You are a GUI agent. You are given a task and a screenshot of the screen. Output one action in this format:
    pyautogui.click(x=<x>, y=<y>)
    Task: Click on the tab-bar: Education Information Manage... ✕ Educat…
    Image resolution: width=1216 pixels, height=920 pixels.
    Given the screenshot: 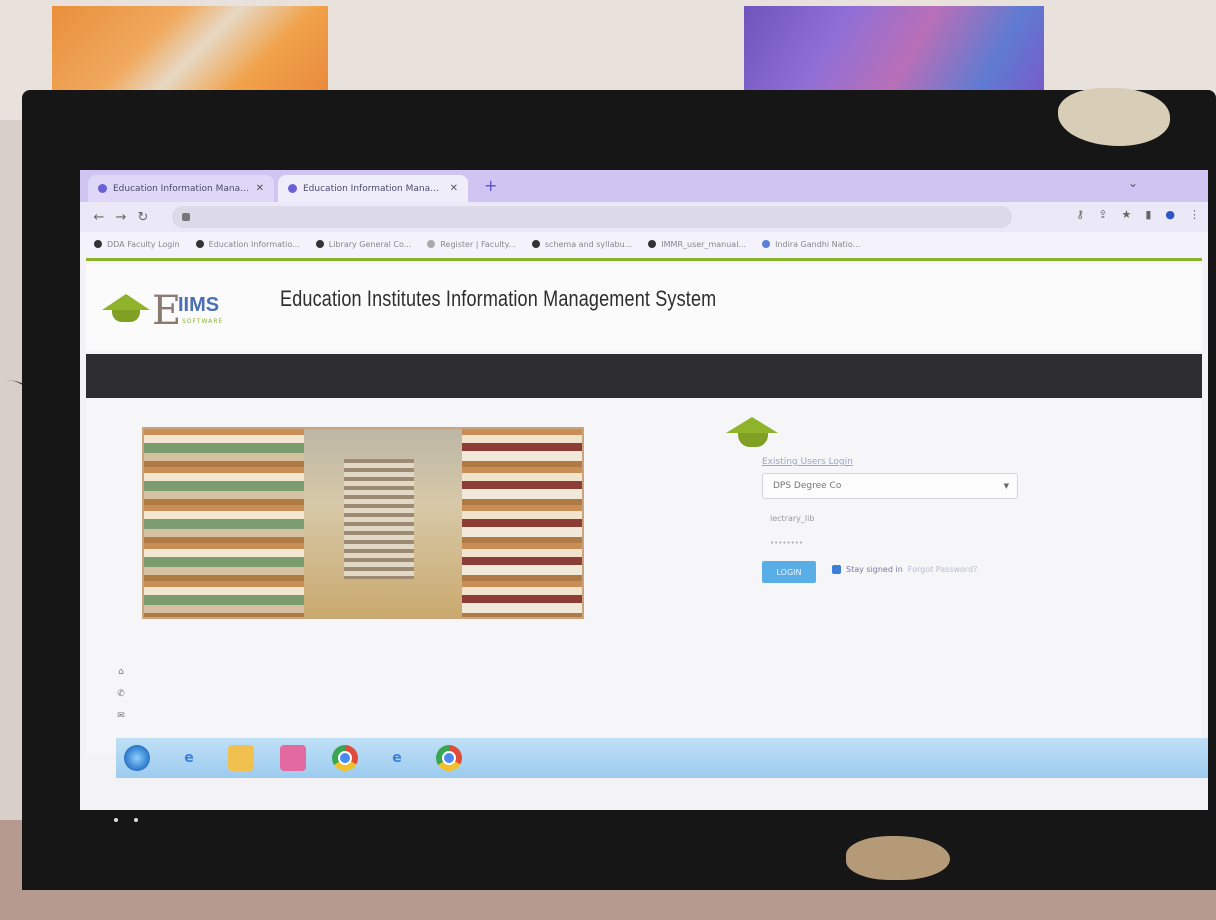 What is the action you would take?
    pyautogui.click(x=644, y=186)
    